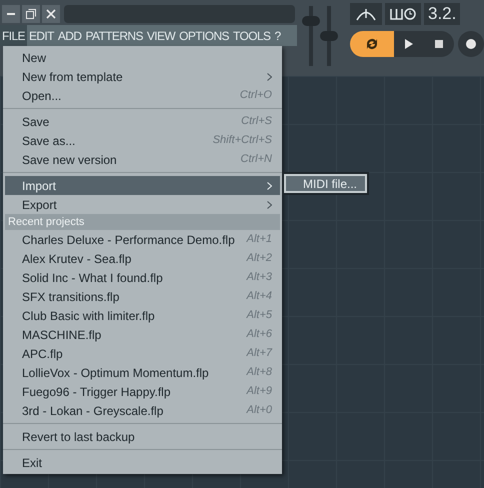 The width and height of the screenshot is (484, 488). Describe the element at coordinates (142, 140) in the screenshot. I see `menu-item: Save as... Shift+Ctrl+S` at that location.